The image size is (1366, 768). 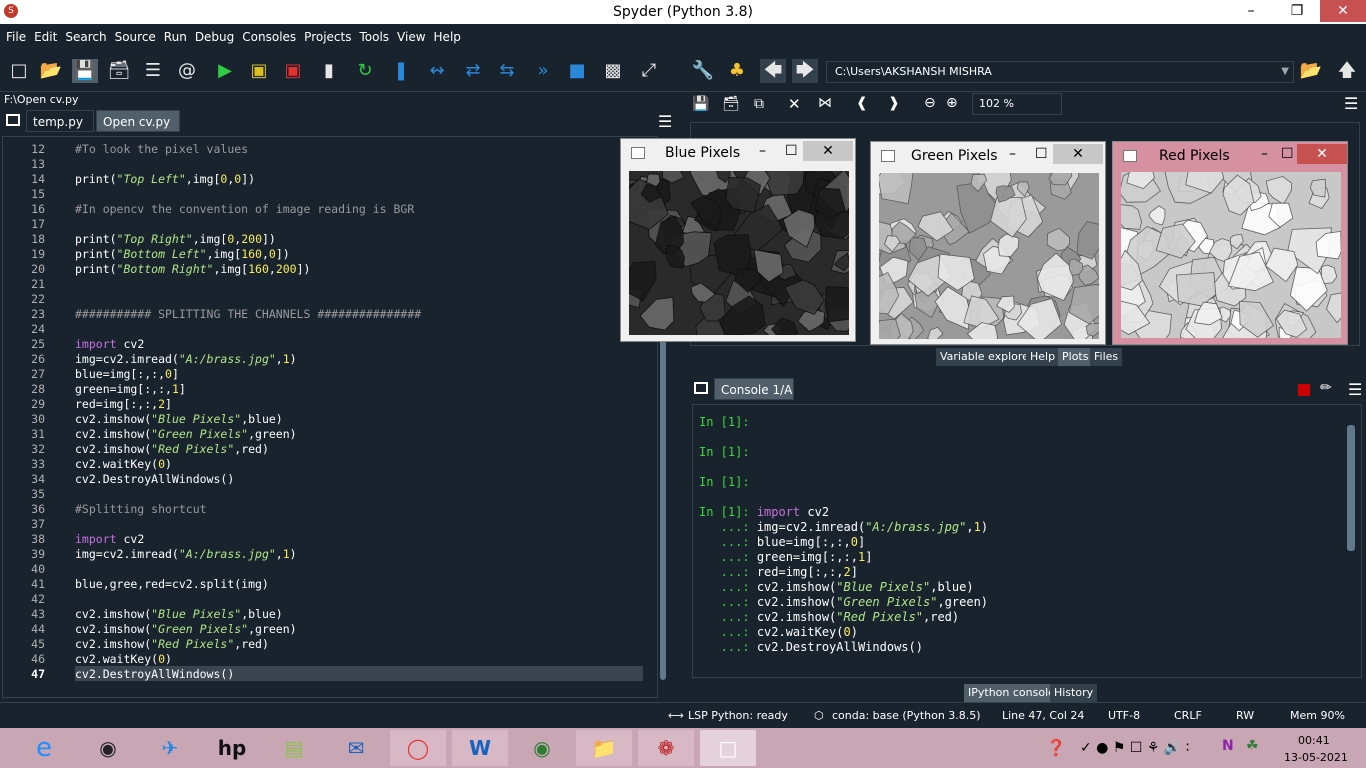 I want to click on interrupt-kernel-icon, so click(x=1304, y=390).